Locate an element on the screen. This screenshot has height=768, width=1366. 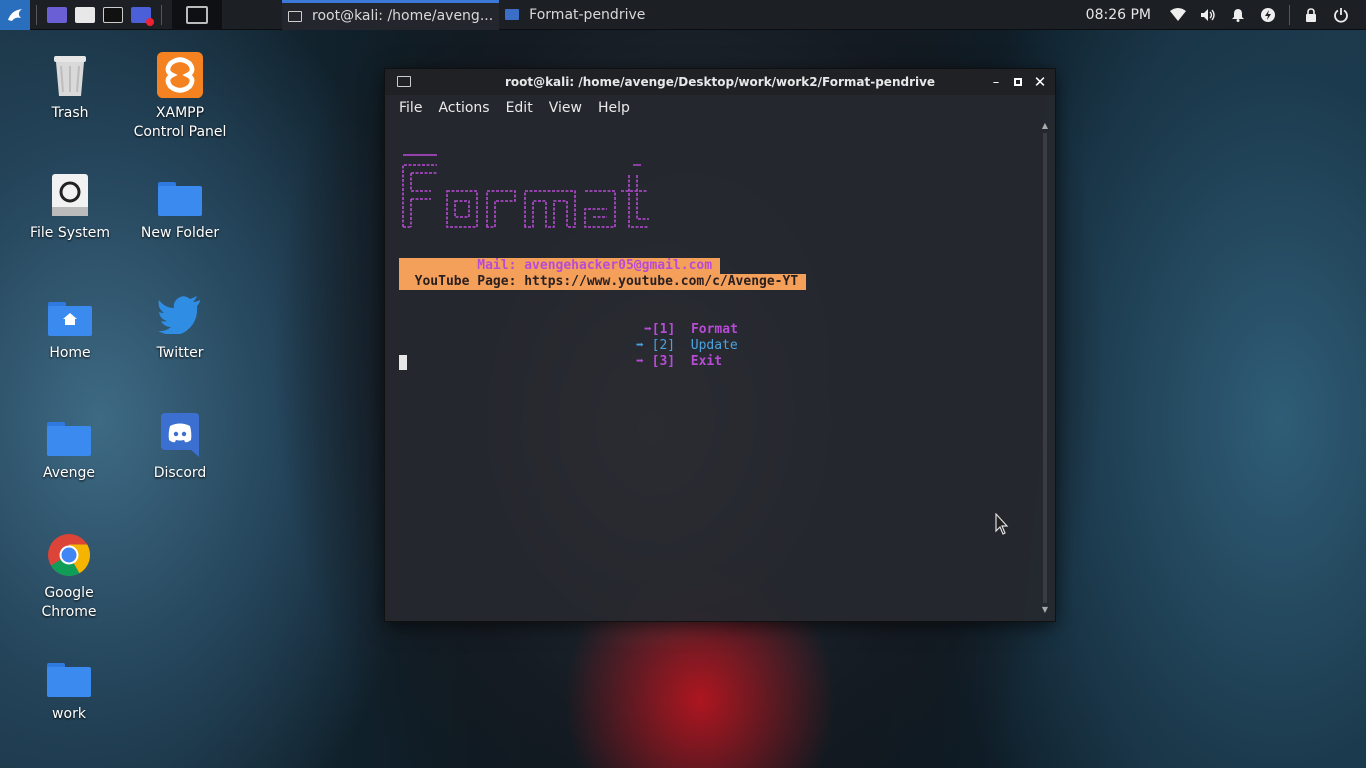
launcher-terminal is located at coordinates (113, 15).